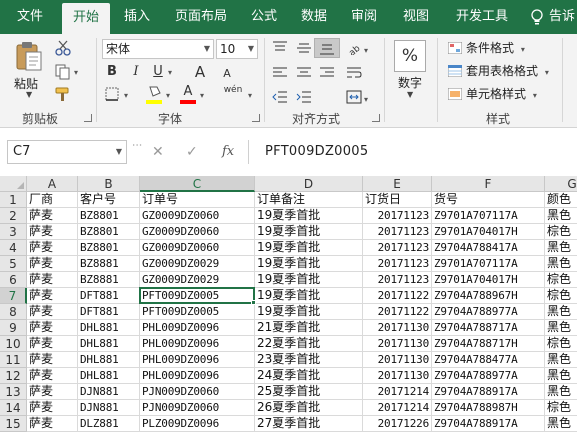 The width and height of the screenshot is (577, 438). What do you see at coordinates (498, 71) in the screenshot?
I see `format-as-table-button: 套用表格格式 ▾` at bounding box center [498, 71].